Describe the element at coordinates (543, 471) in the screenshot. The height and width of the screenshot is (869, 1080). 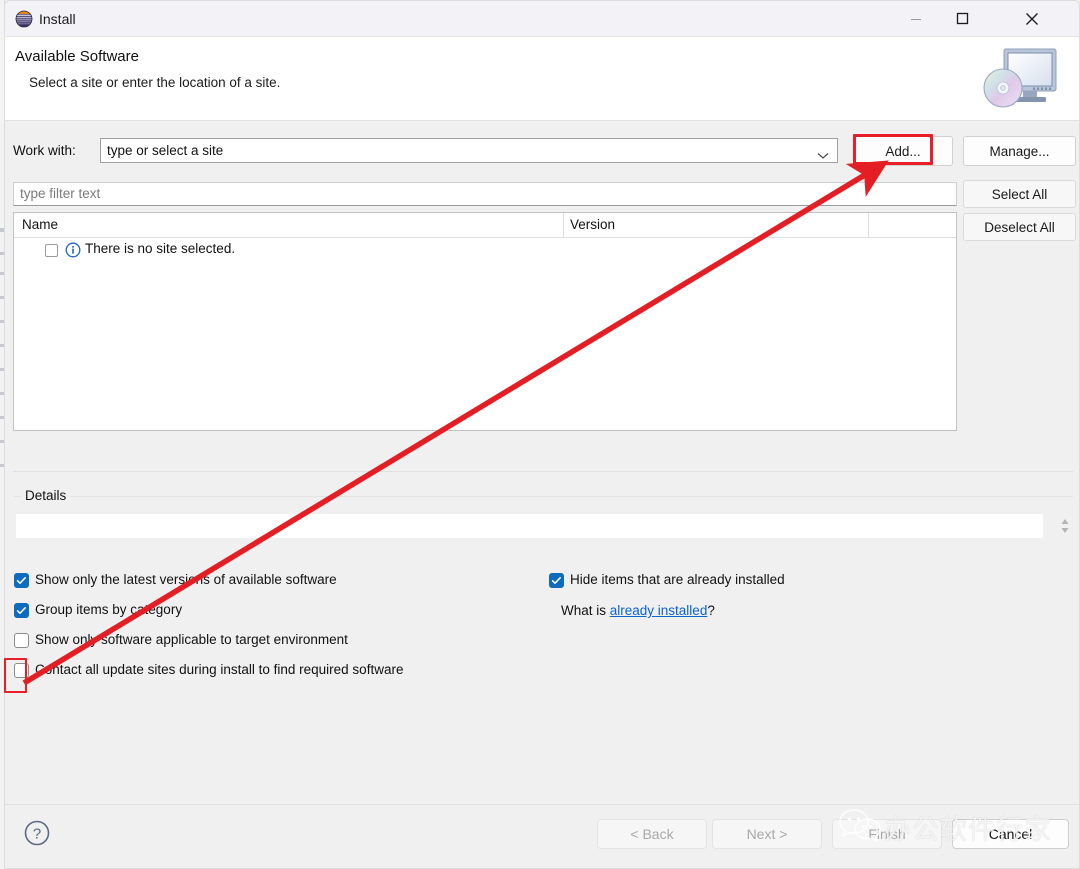
I see `section-divider` at that location.